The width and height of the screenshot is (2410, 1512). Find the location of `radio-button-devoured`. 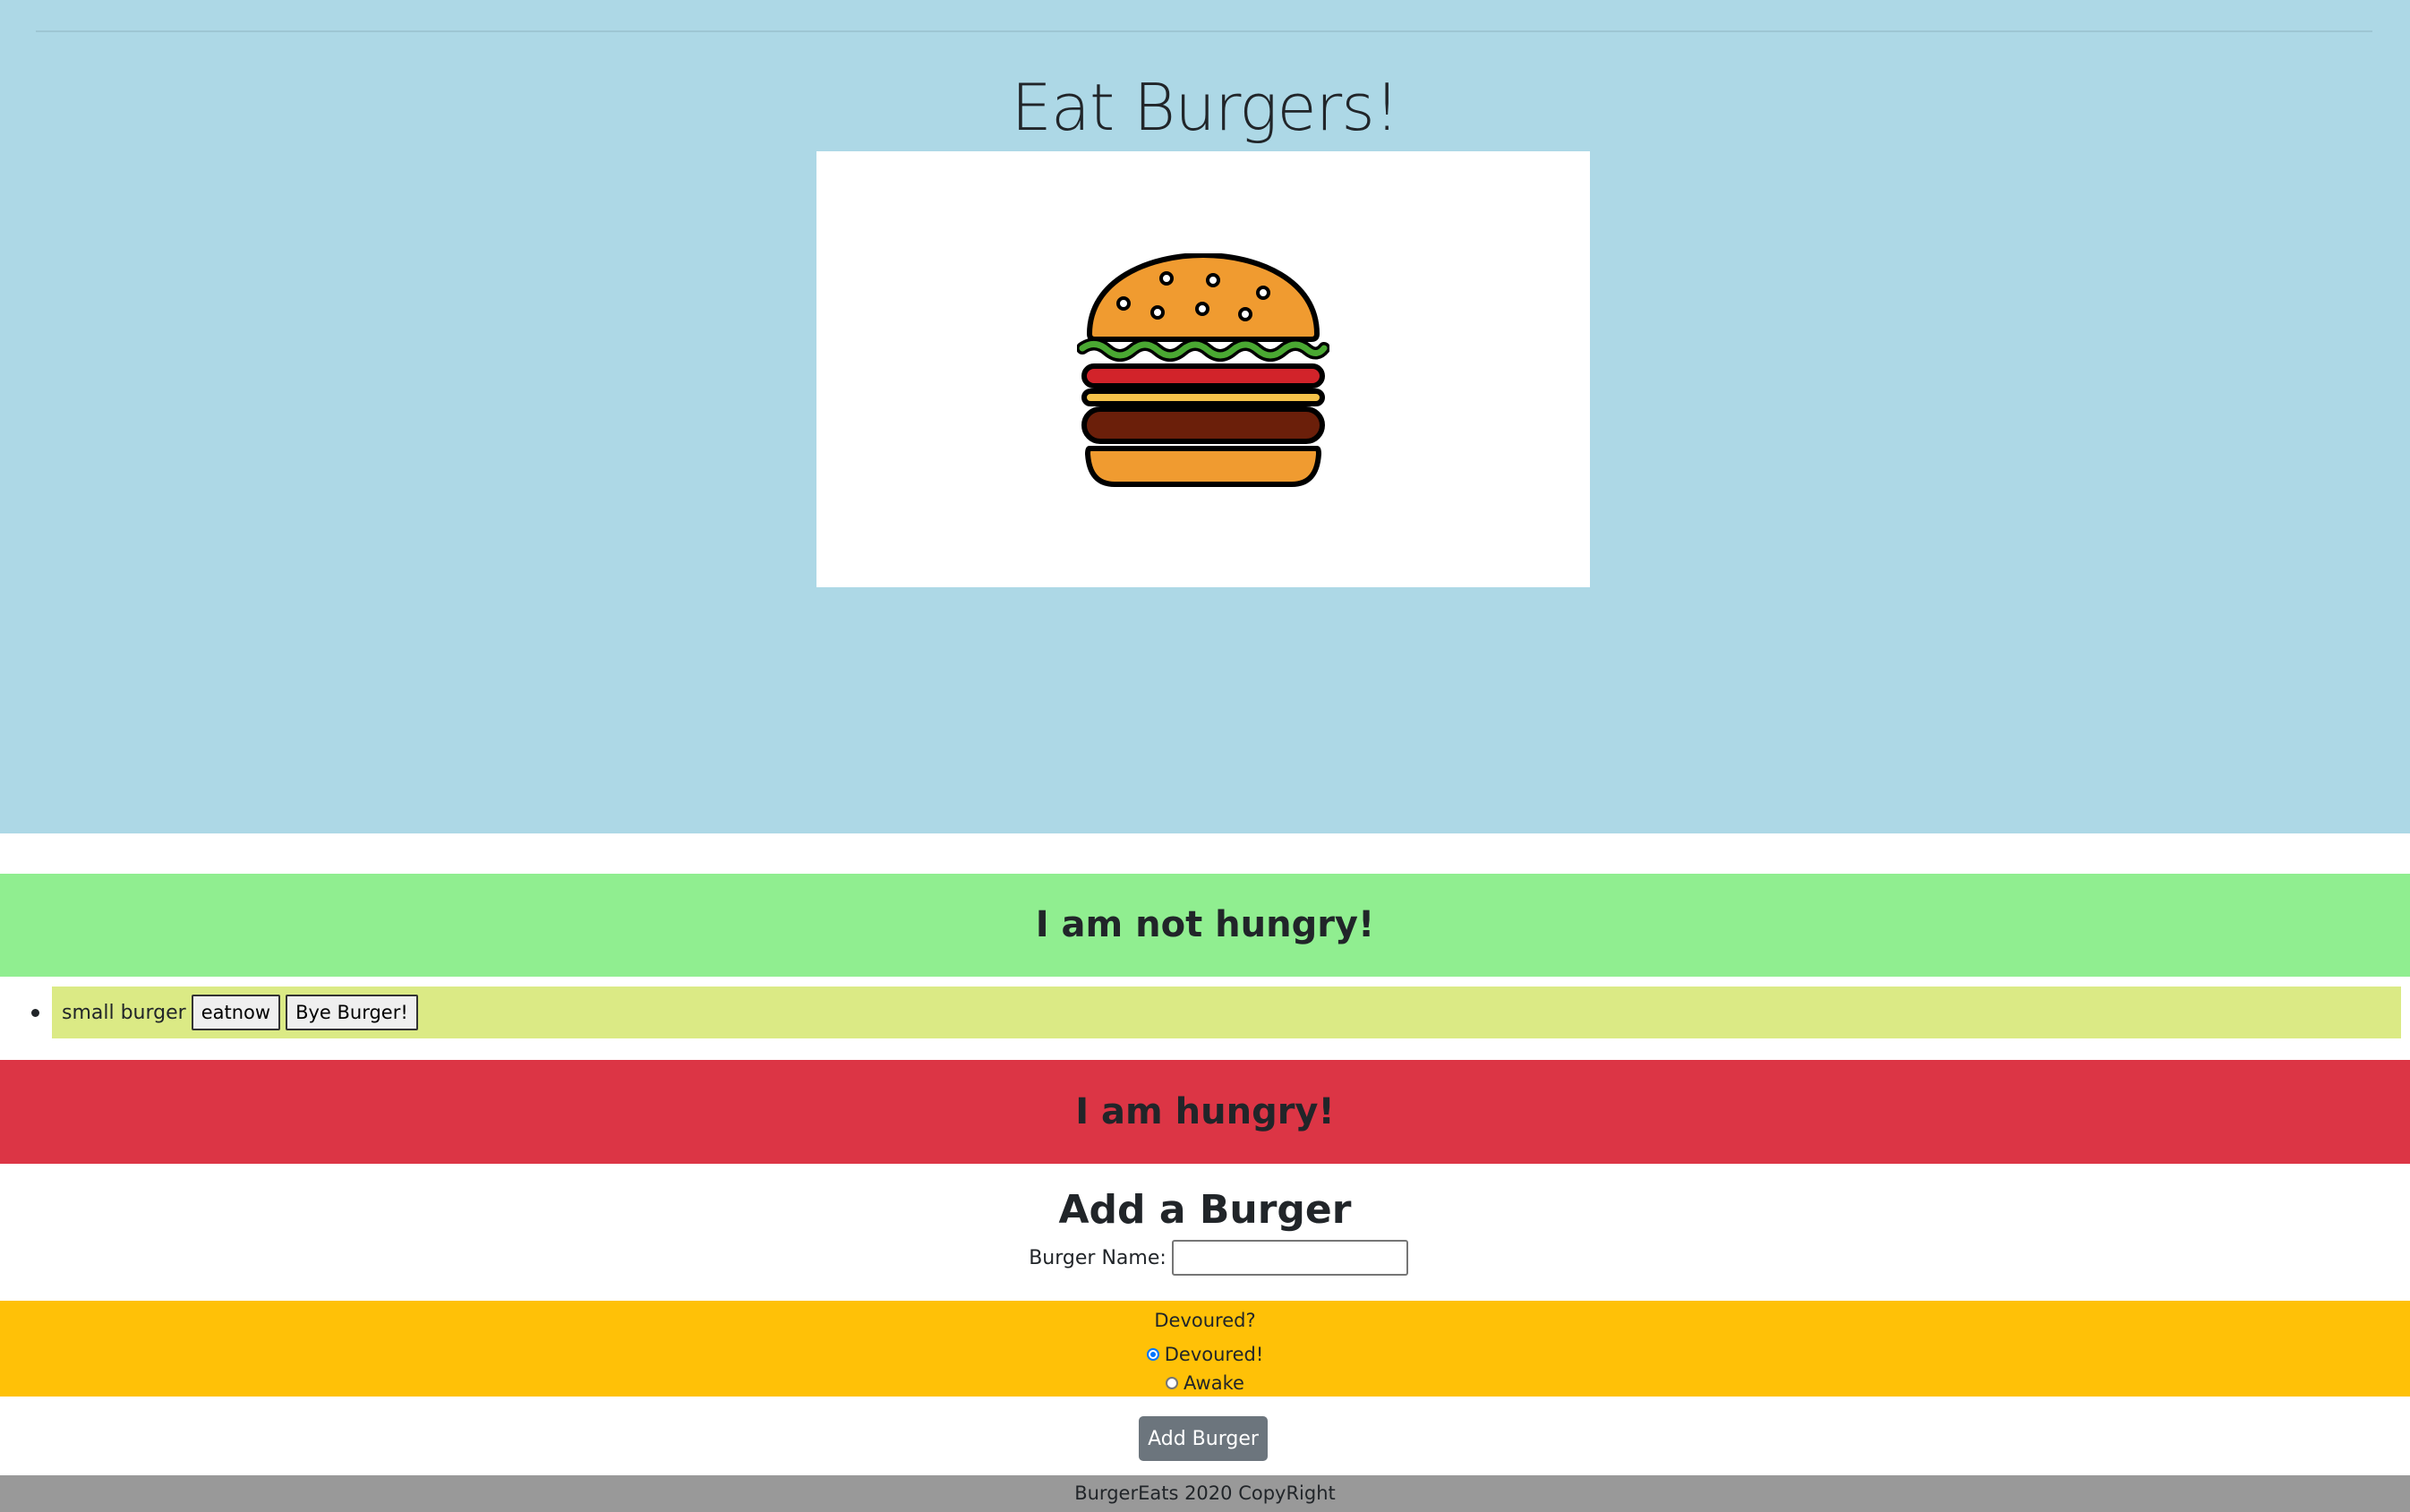

radio-button-devoured is located at coordinates (1152, 1354).